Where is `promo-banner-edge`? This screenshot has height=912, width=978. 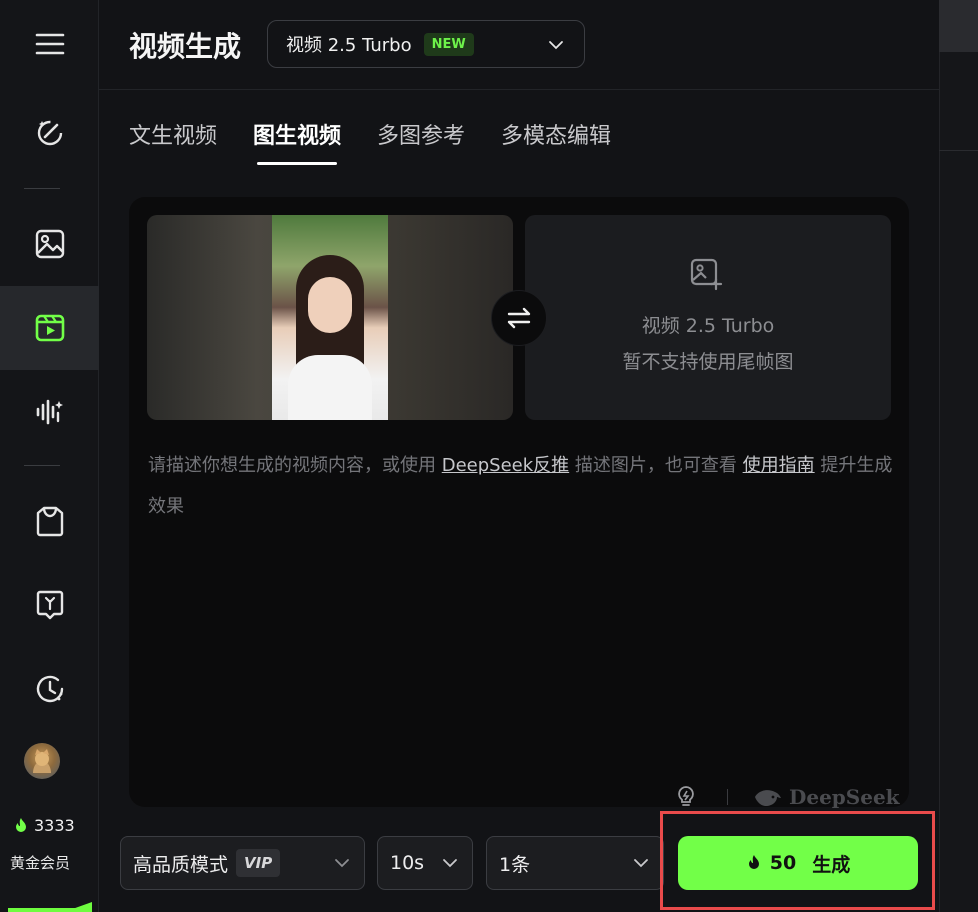
promo-banner-edge is located at coordinates (50, 907).